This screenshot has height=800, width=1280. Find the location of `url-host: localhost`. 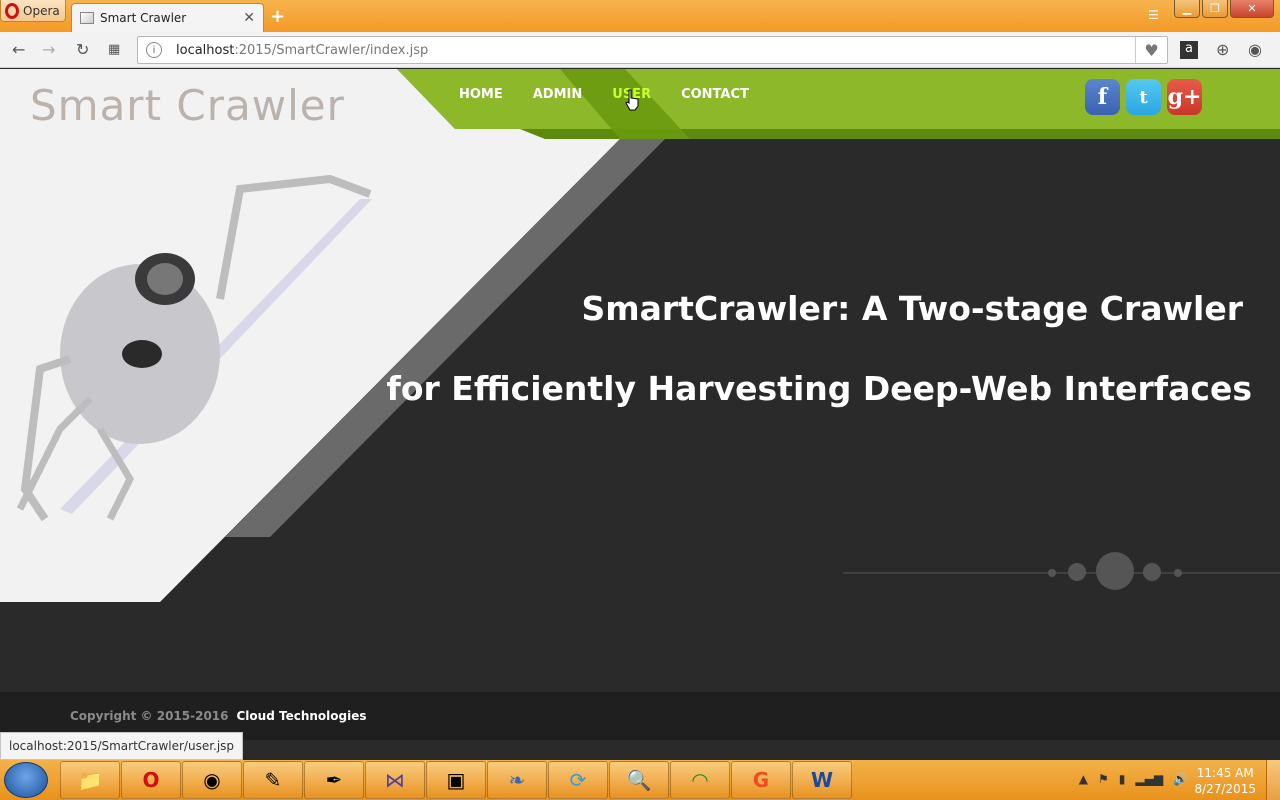

url-host: localhost is located at coordinates (205, 50).